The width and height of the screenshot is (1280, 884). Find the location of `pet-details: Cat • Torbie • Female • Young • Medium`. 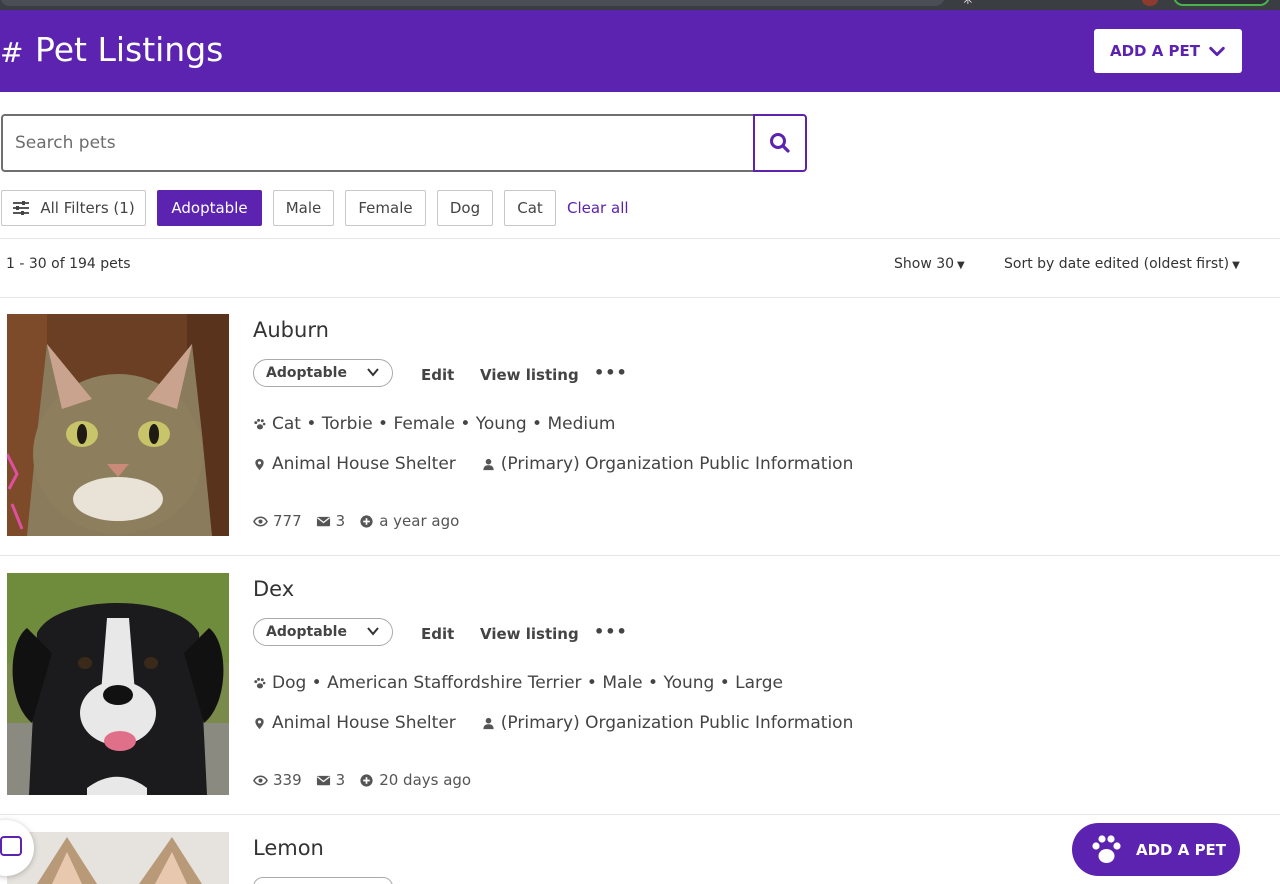

pet-details: Cat • Torbie • Female • Young • Medium is located at coordinates (434, 424).